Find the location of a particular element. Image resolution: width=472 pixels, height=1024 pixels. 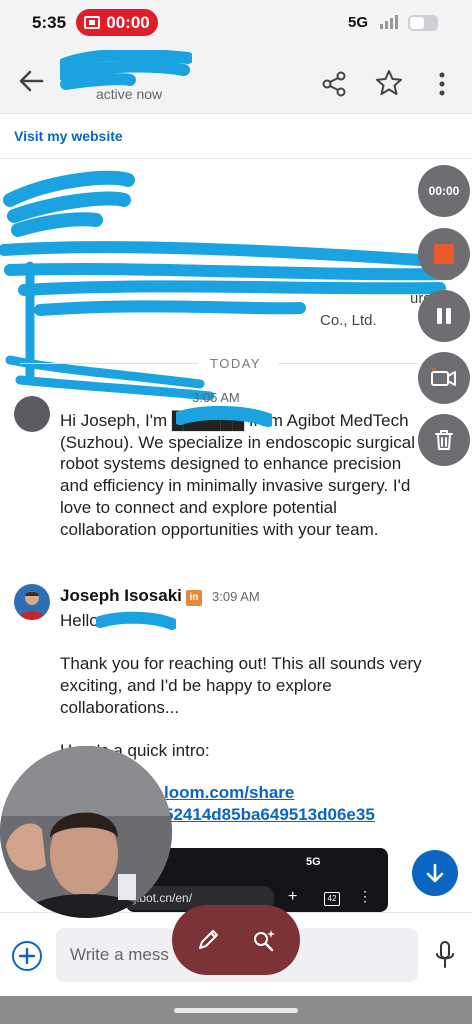

screen-record-icon is located at coordinates (92, 22).